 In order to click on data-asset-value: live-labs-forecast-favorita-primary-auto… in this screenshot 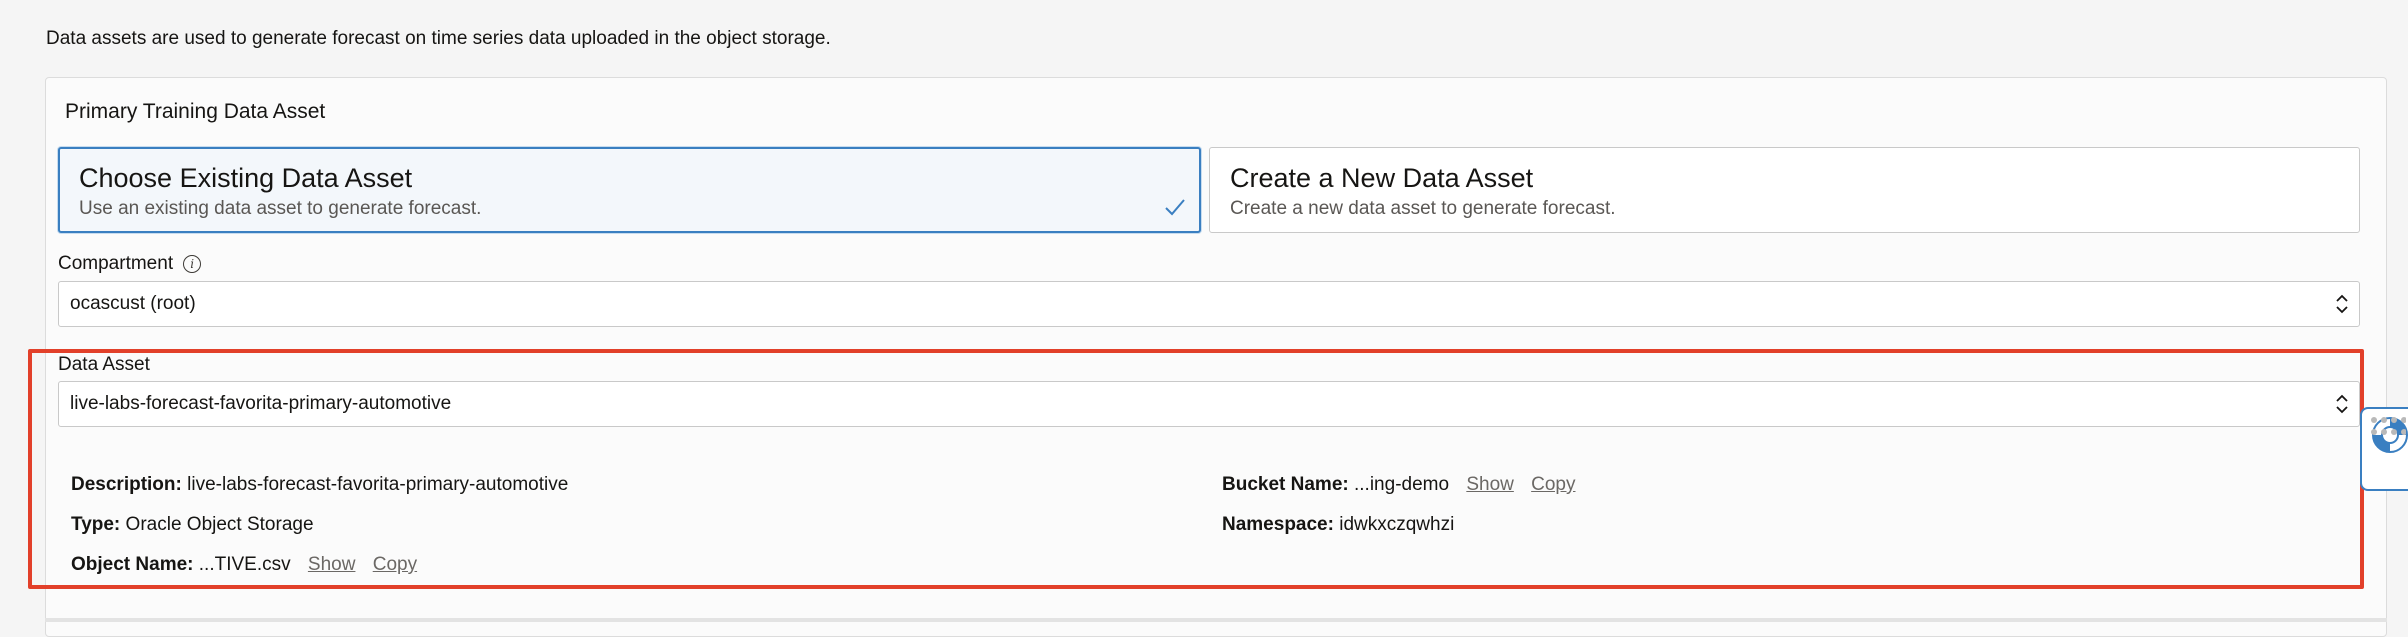, I will do `click(261, 403)`.